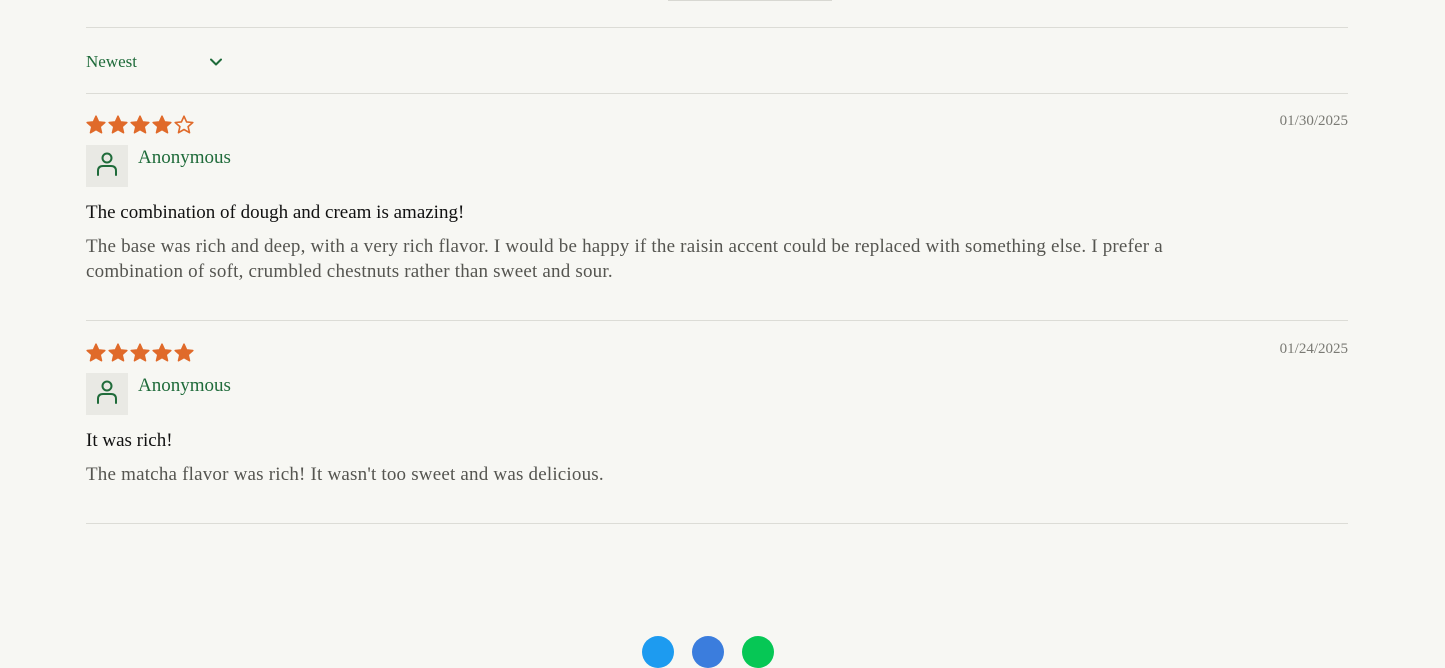  Describe the element at coordinates (1313, 349) in the screenshot. I see `review-date: 01/24/2025` at that location.